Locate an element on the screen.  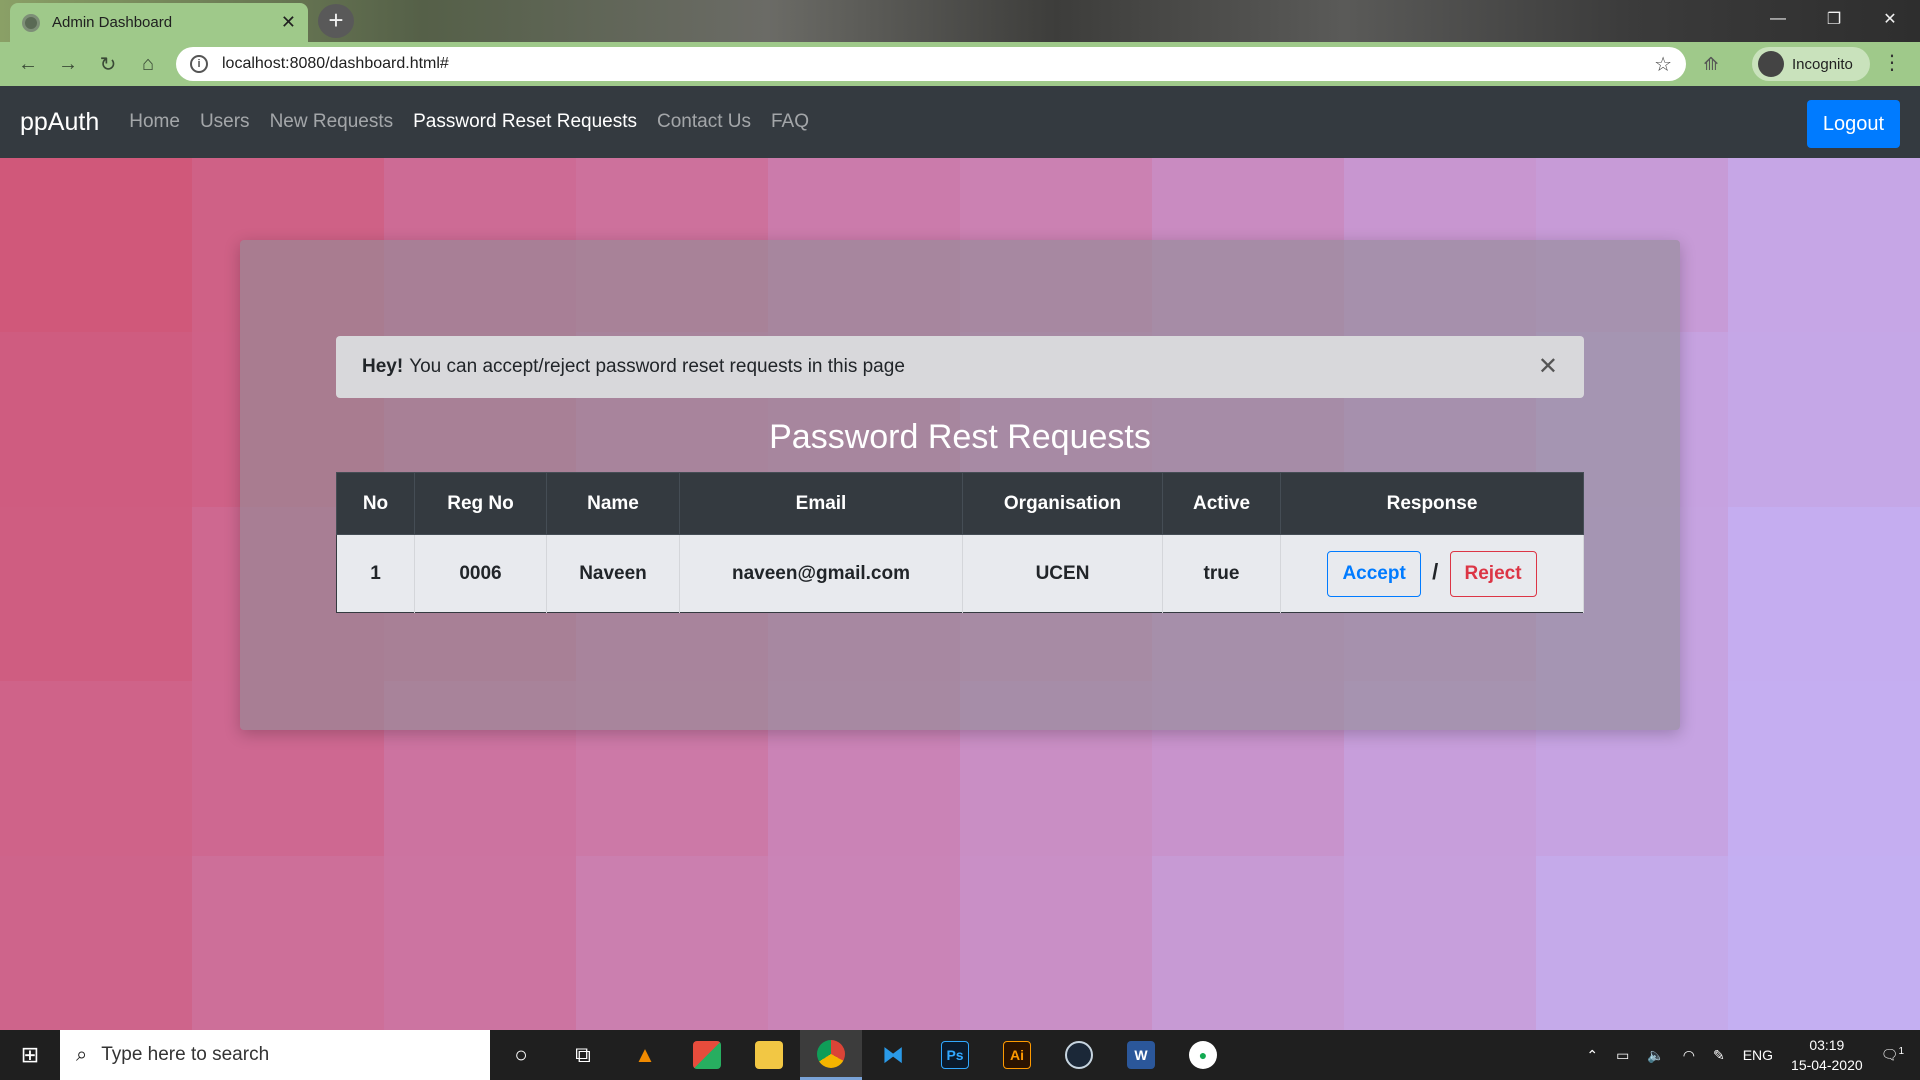
clock-date: 15-04-2020 is located at coordinates (1827, 1065).